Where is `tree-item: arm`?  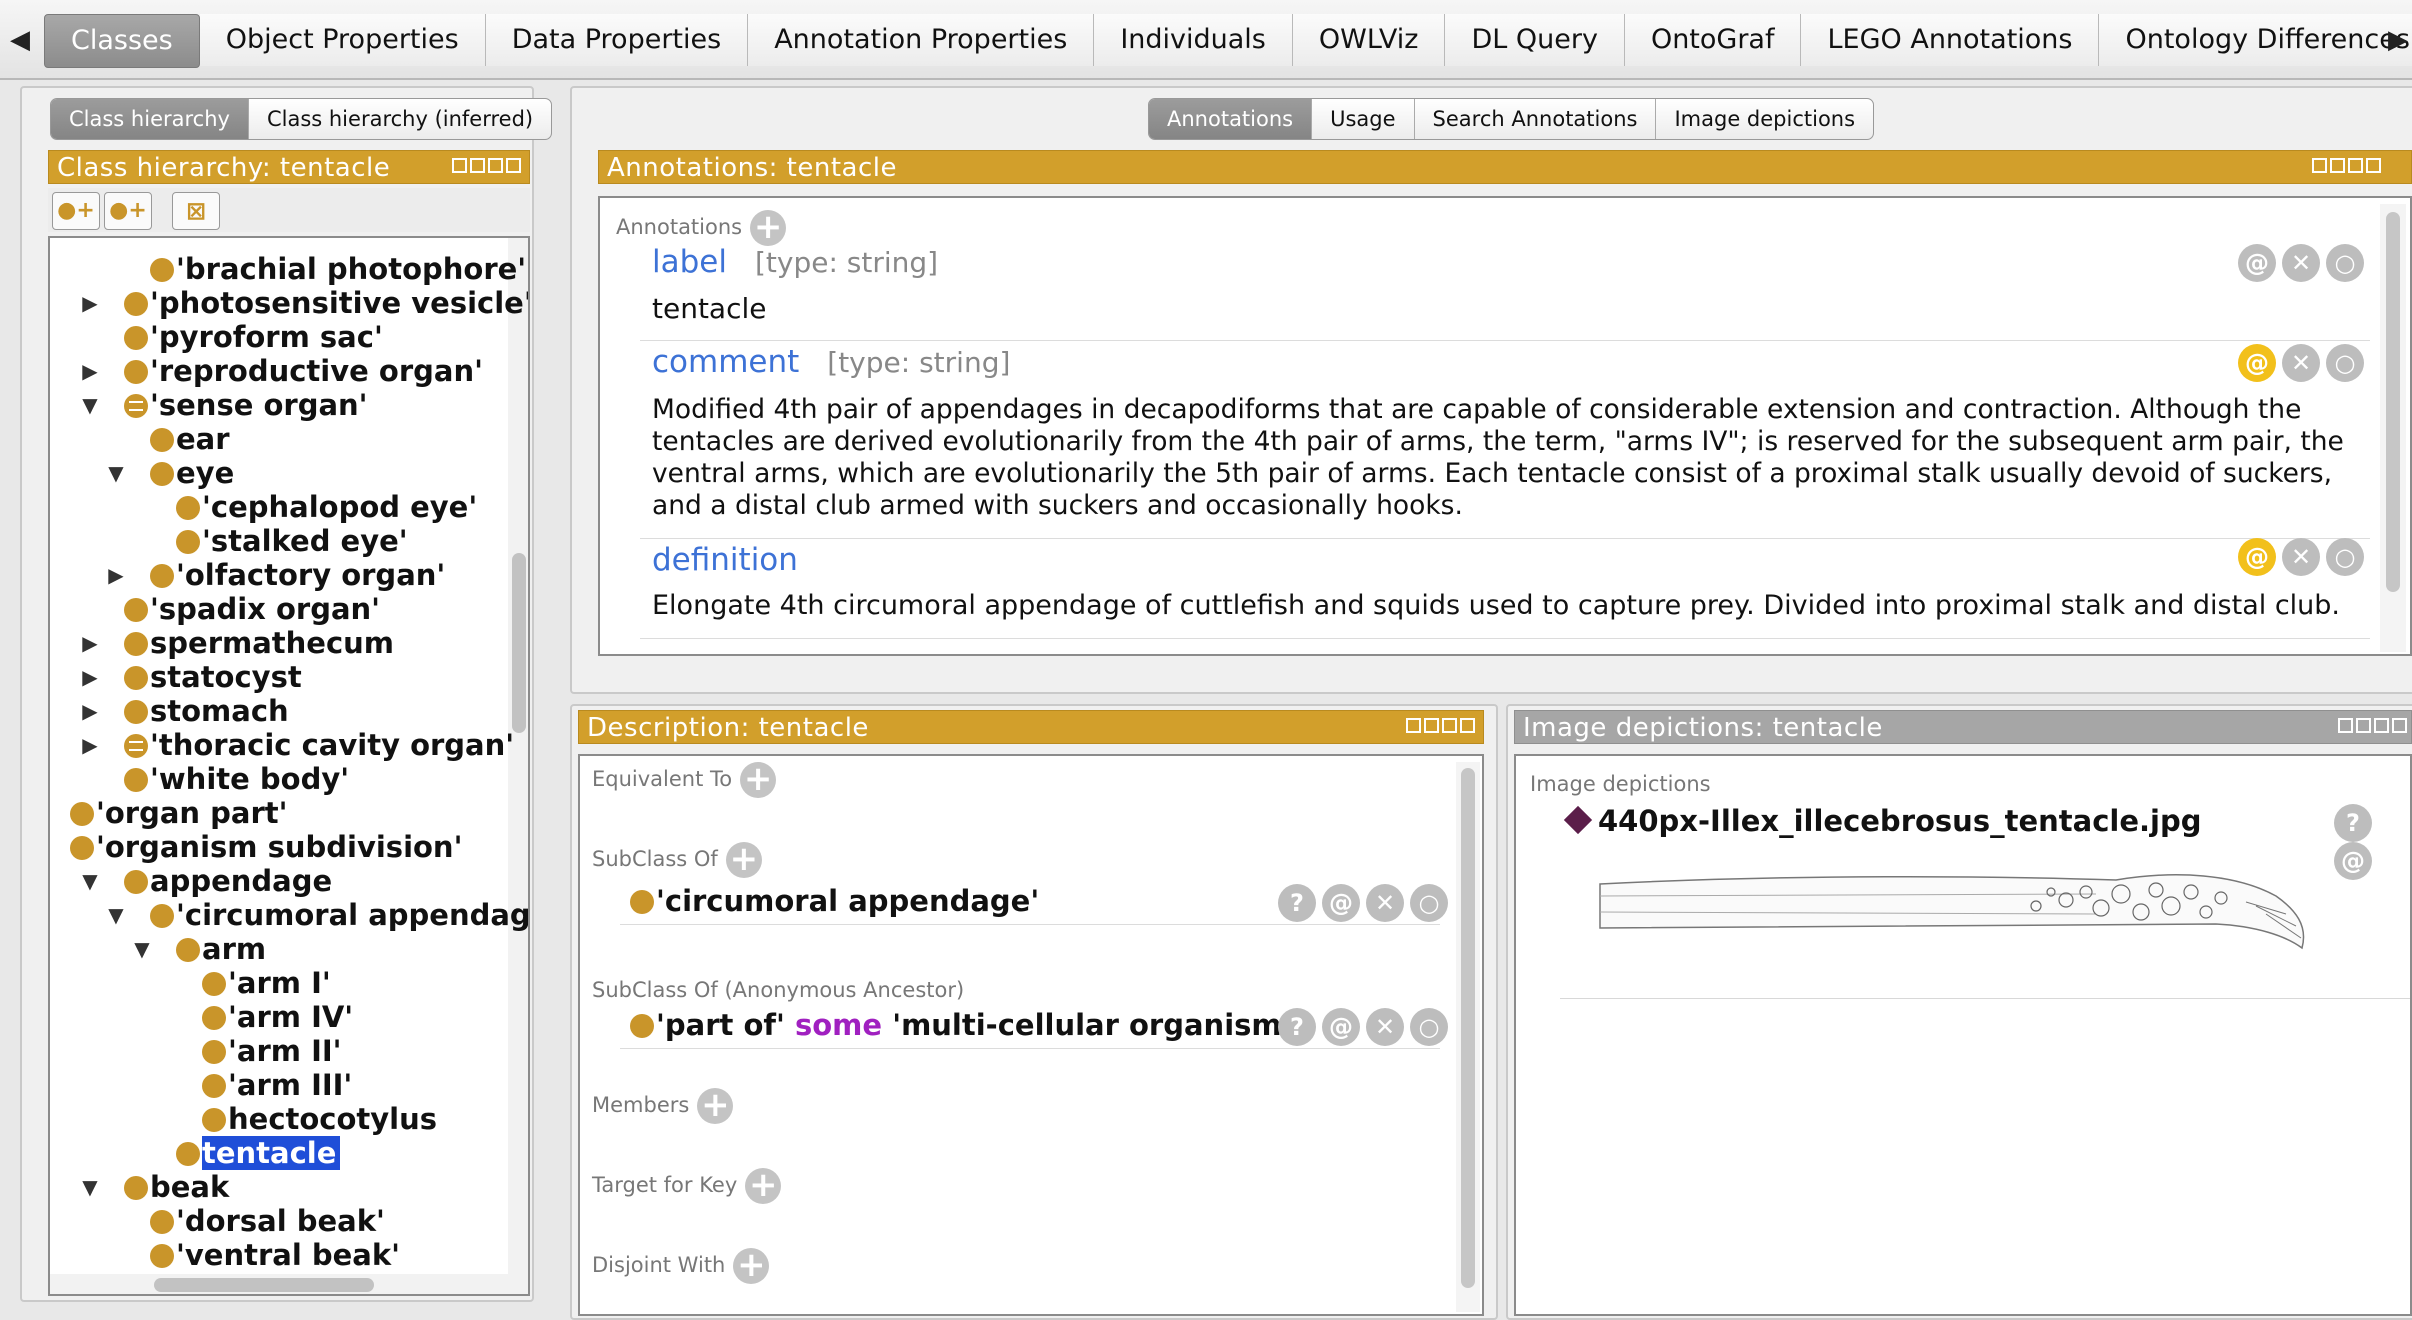 tree-item: arm is located at coordinates (221, 949).